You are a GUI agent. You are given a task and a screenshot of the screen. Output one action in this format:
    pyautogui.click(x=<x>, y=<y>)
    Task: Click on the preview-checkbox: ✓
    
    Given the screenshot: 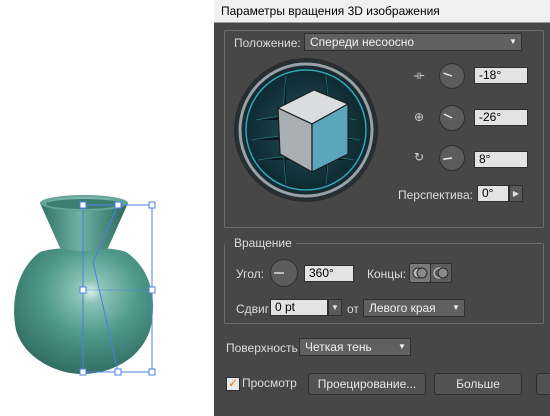 What is the action you would take?
    pyautogui.click(x=233, y=383)
    